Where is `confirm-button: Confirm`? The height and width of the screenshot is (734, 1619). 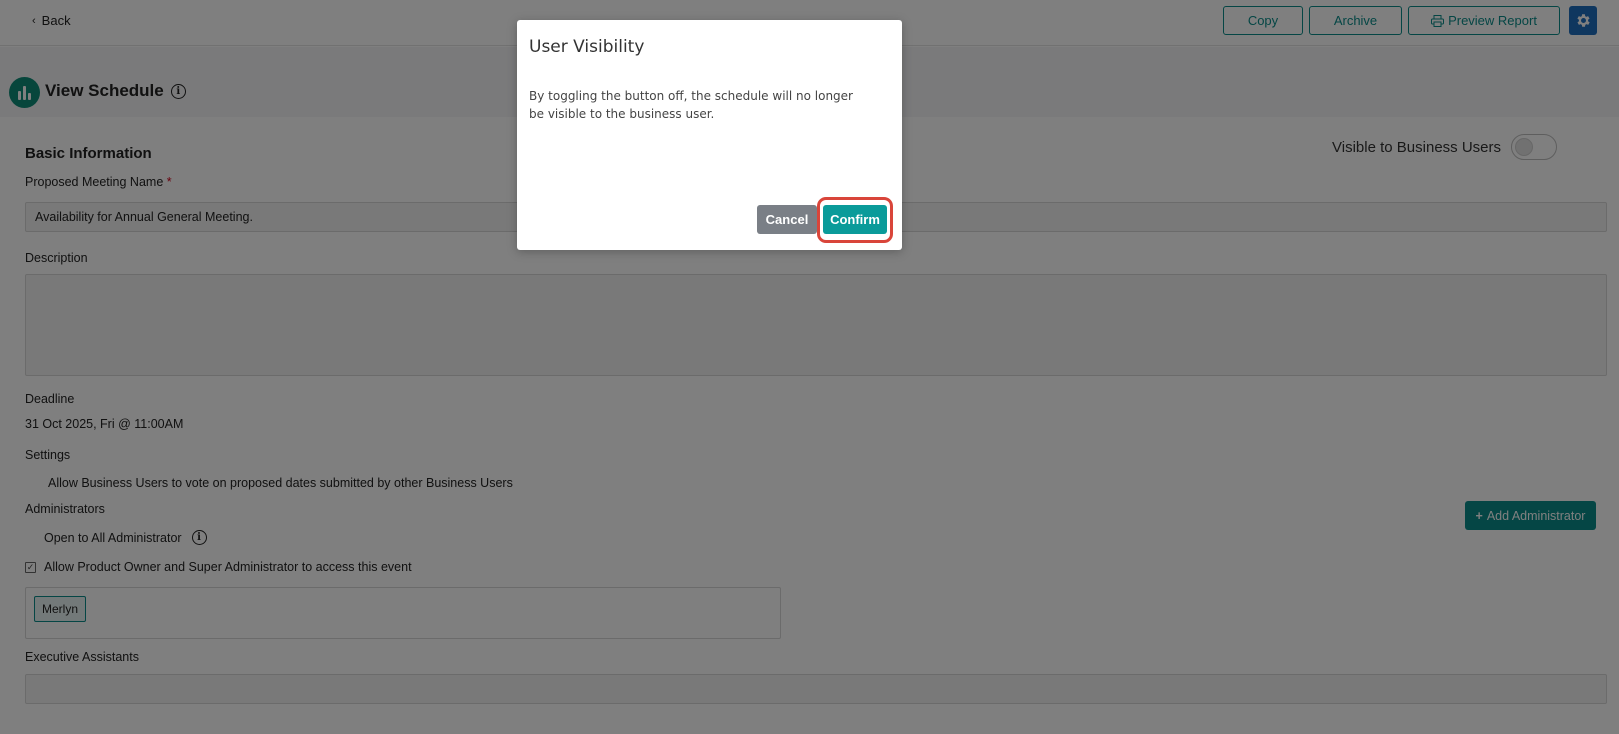
confirm-button: Confirm is located at coordinates (855, 219).